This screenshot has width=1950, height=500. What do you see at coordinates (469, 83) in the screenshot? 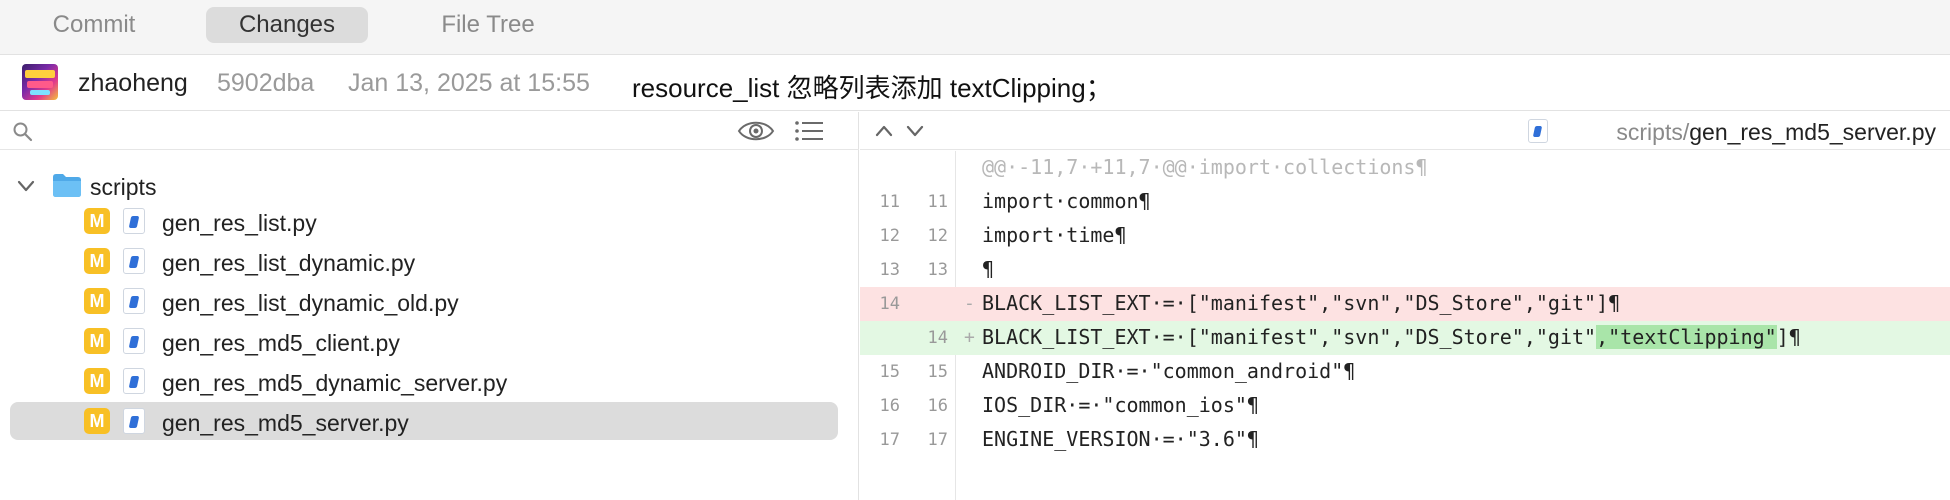
I see `commit-date: Jan 13, 2025 at 15:55` at bounding box center [469, 83].